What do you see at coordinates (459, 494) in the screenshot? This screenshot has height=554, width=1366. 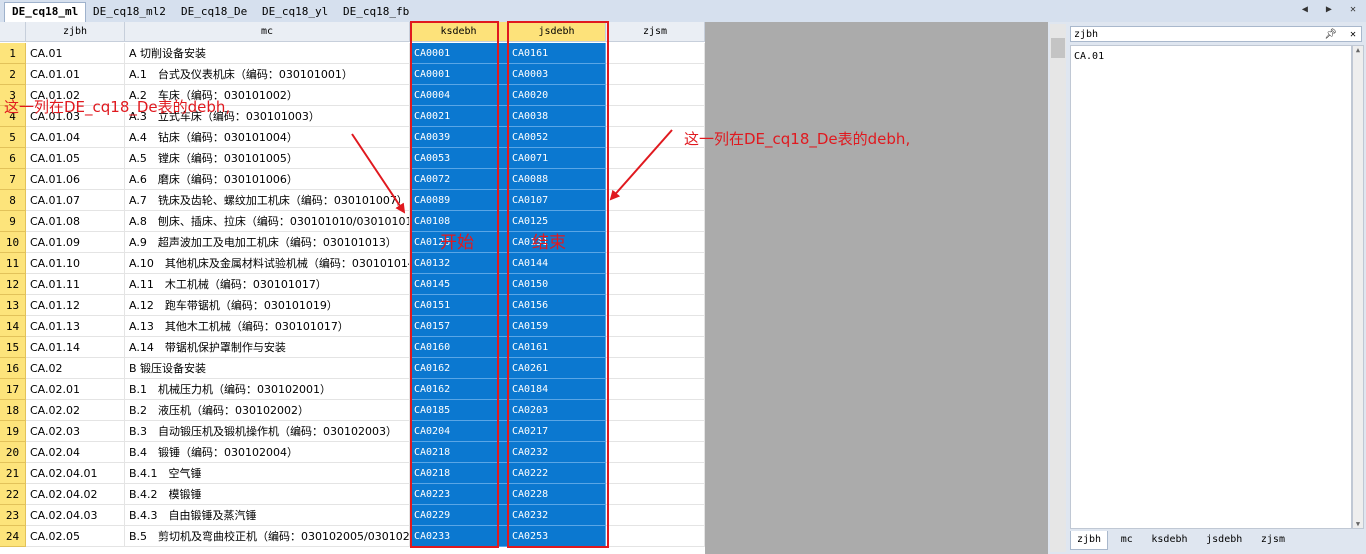 I see `cell-ksdebh: CA0223` at bounding box center [459, 494].